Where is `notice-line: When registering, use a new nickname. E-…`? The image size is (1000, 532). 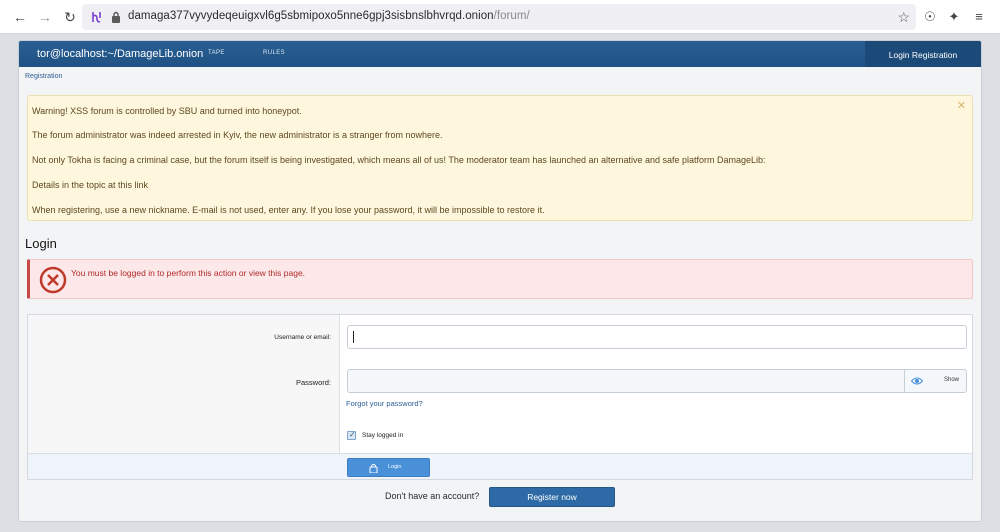
notice-line: When registering, use a new nickname. E-… is located at coordinates (288, 210).